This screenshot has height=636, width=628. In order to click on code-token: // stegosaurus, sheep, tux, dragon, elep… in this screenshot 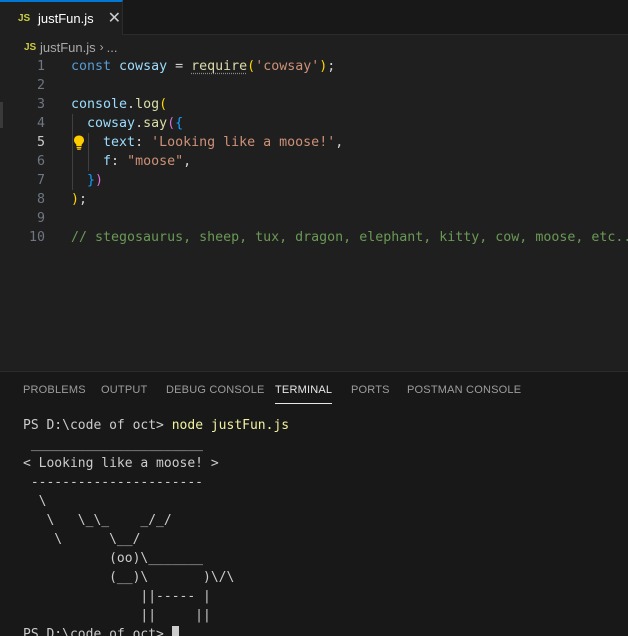, I will do `click(349, 237)`.